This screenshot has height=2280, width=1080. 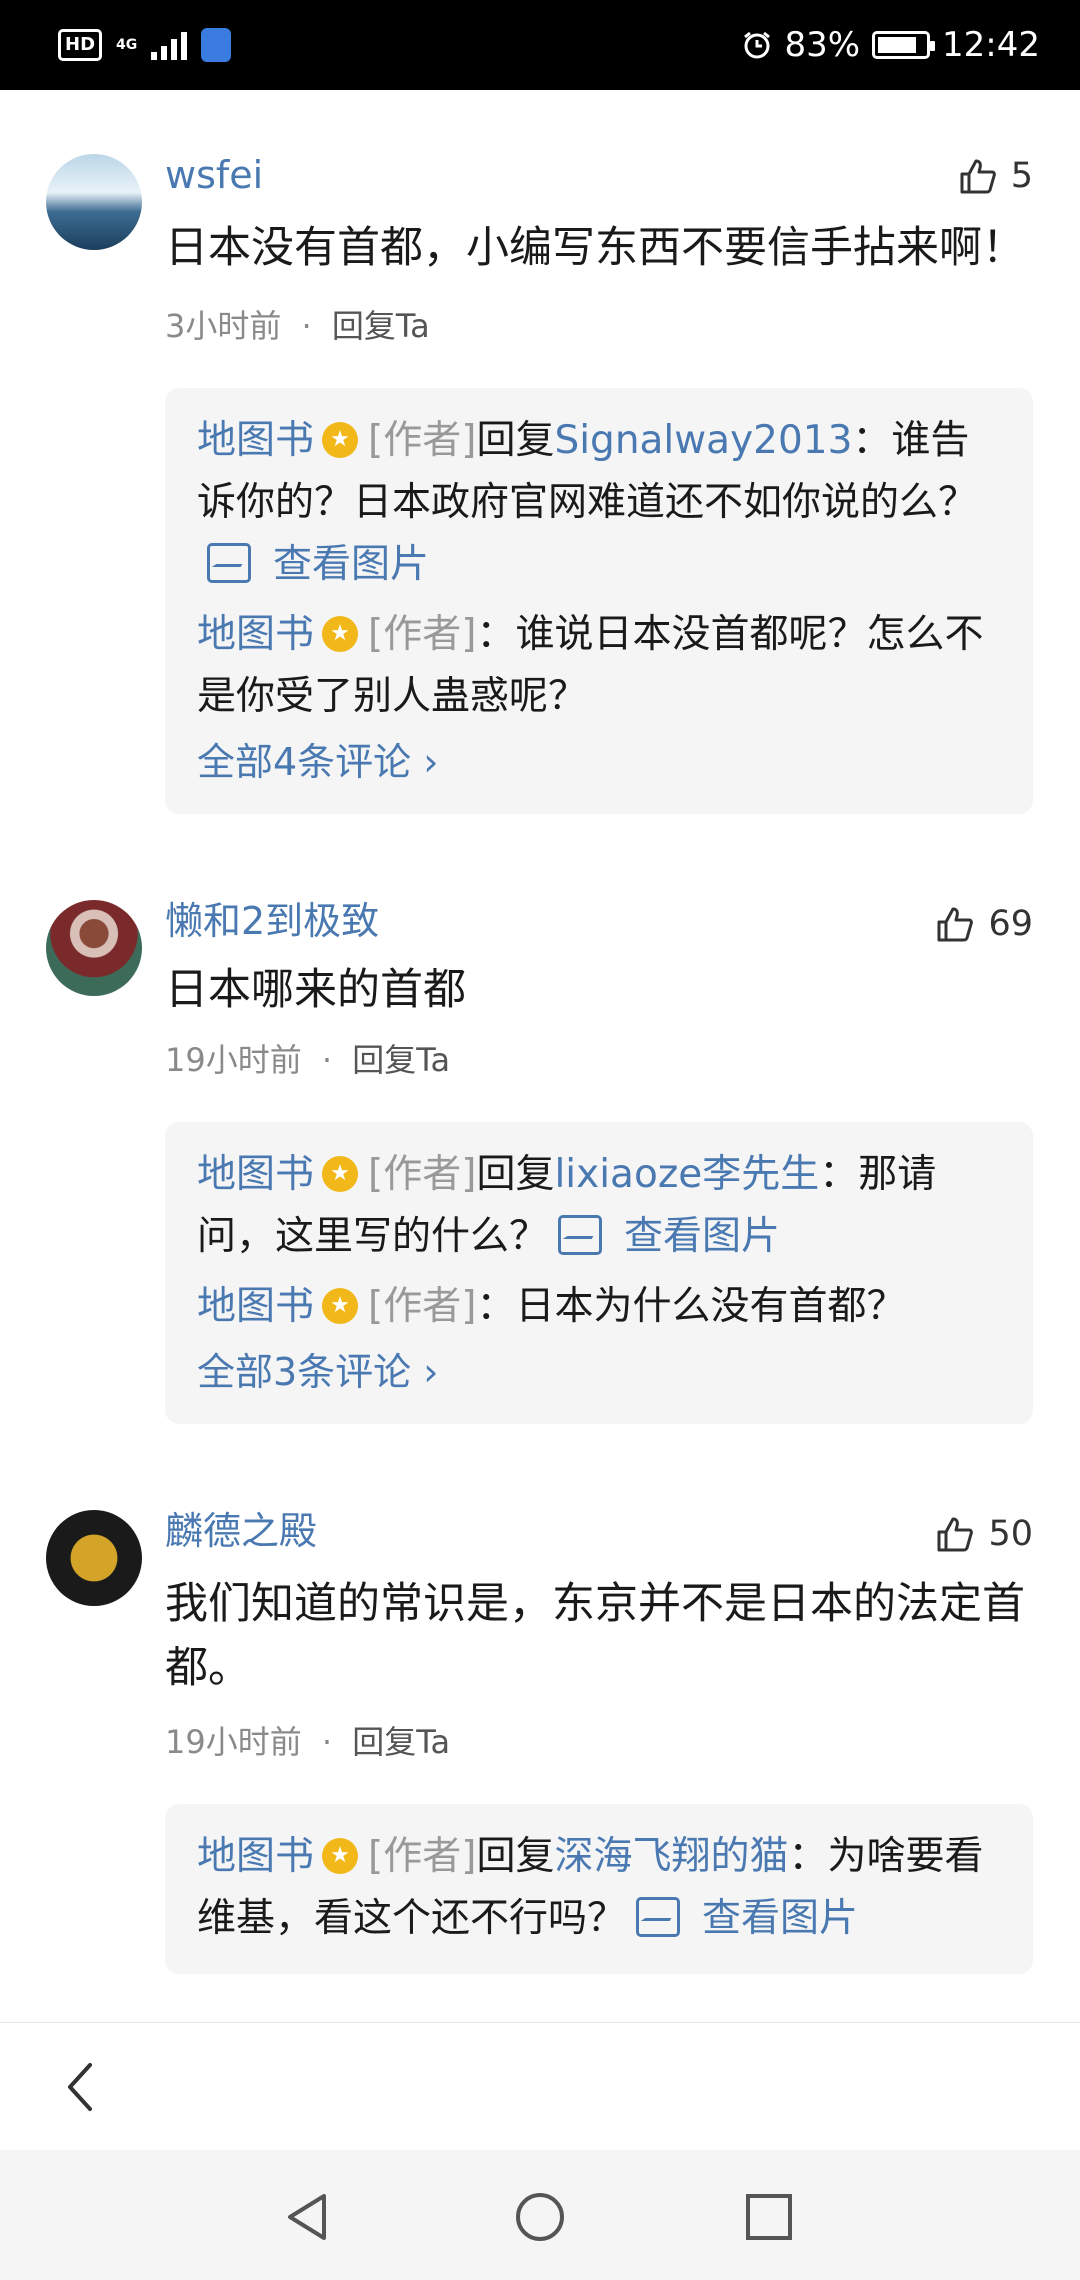 What do you see at coordinates (1021, 176) in the screenshot?
I see `like-count: 5` at bounding box center [1021, 176].